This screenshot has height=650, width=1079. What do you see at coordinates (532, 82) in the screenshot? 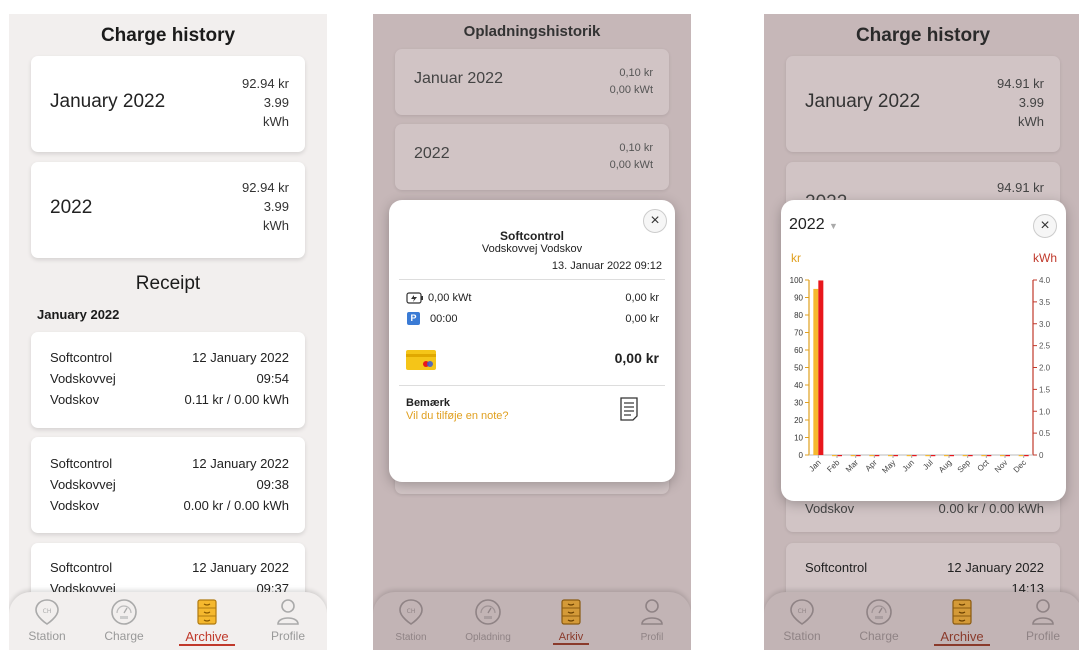
I see `month-summary-card: Januar 2022 0,10 kr 0,00 kWt` at bounding box center [532, 82].